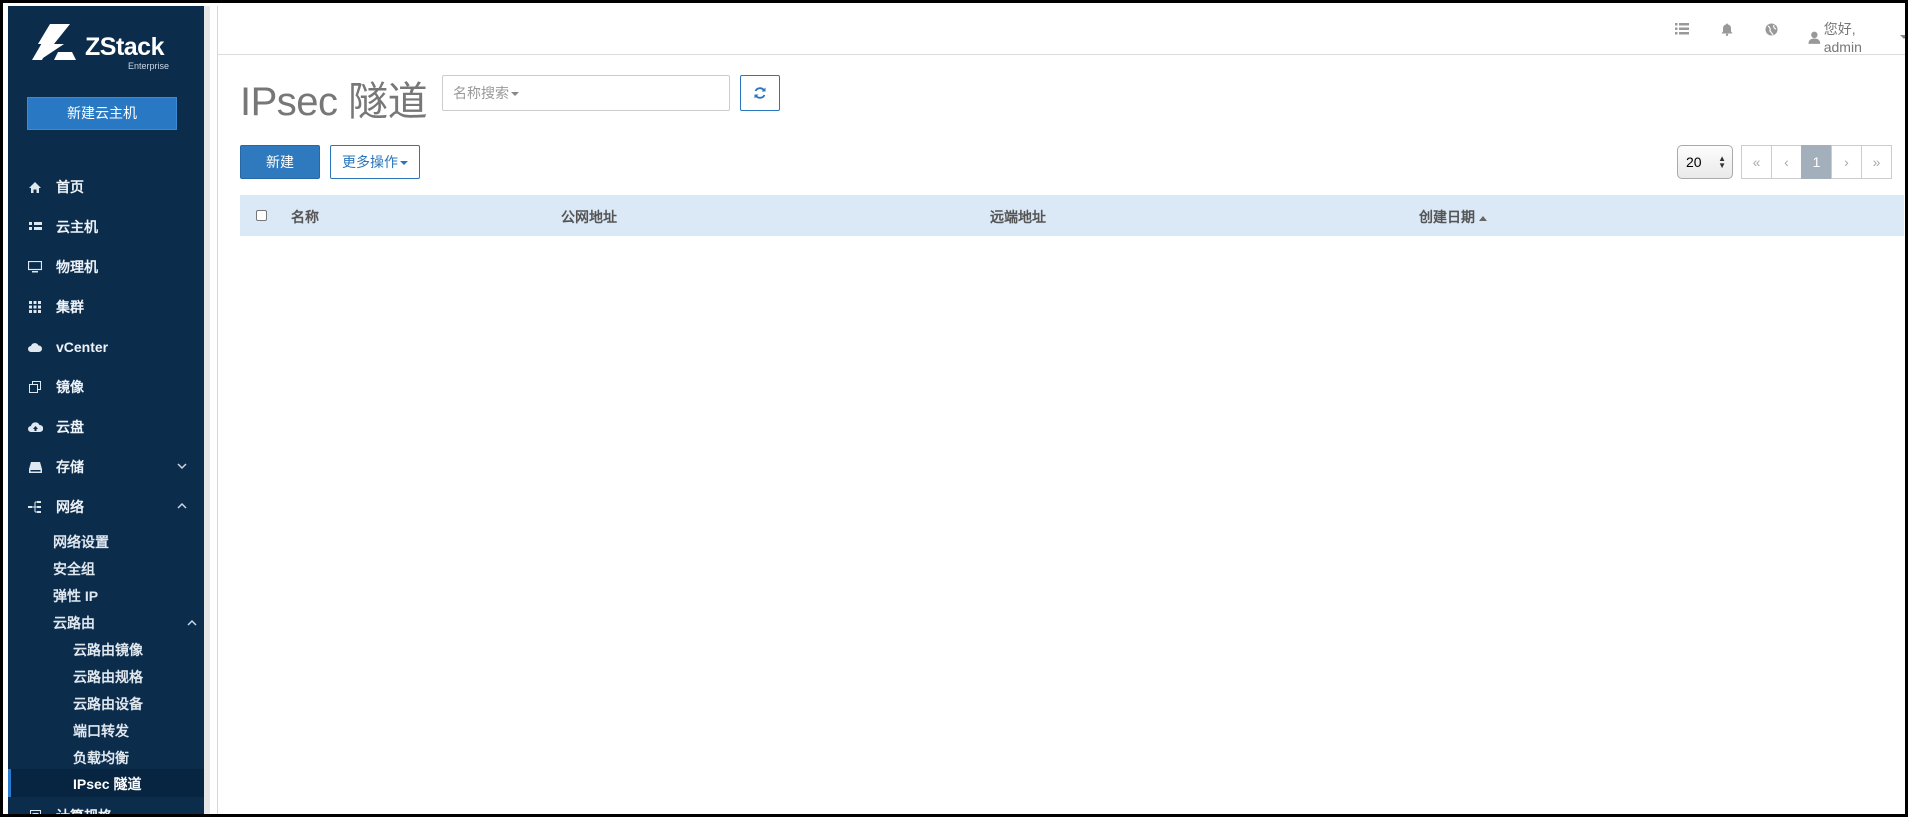  What do you see at coordinates (1876, 162) in the screenshot?
I see `pager-last-button: »` at bounding box center [1876, 162].